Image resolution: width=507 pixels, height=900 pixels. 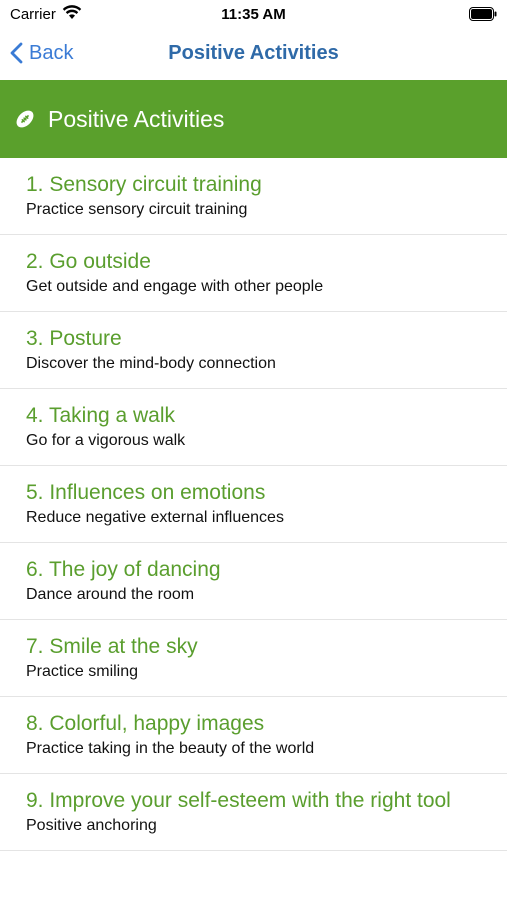 What do you see at coordinates (25, 119) in the screenshot?
I see `football-icon` at bounding box center [25, 119].